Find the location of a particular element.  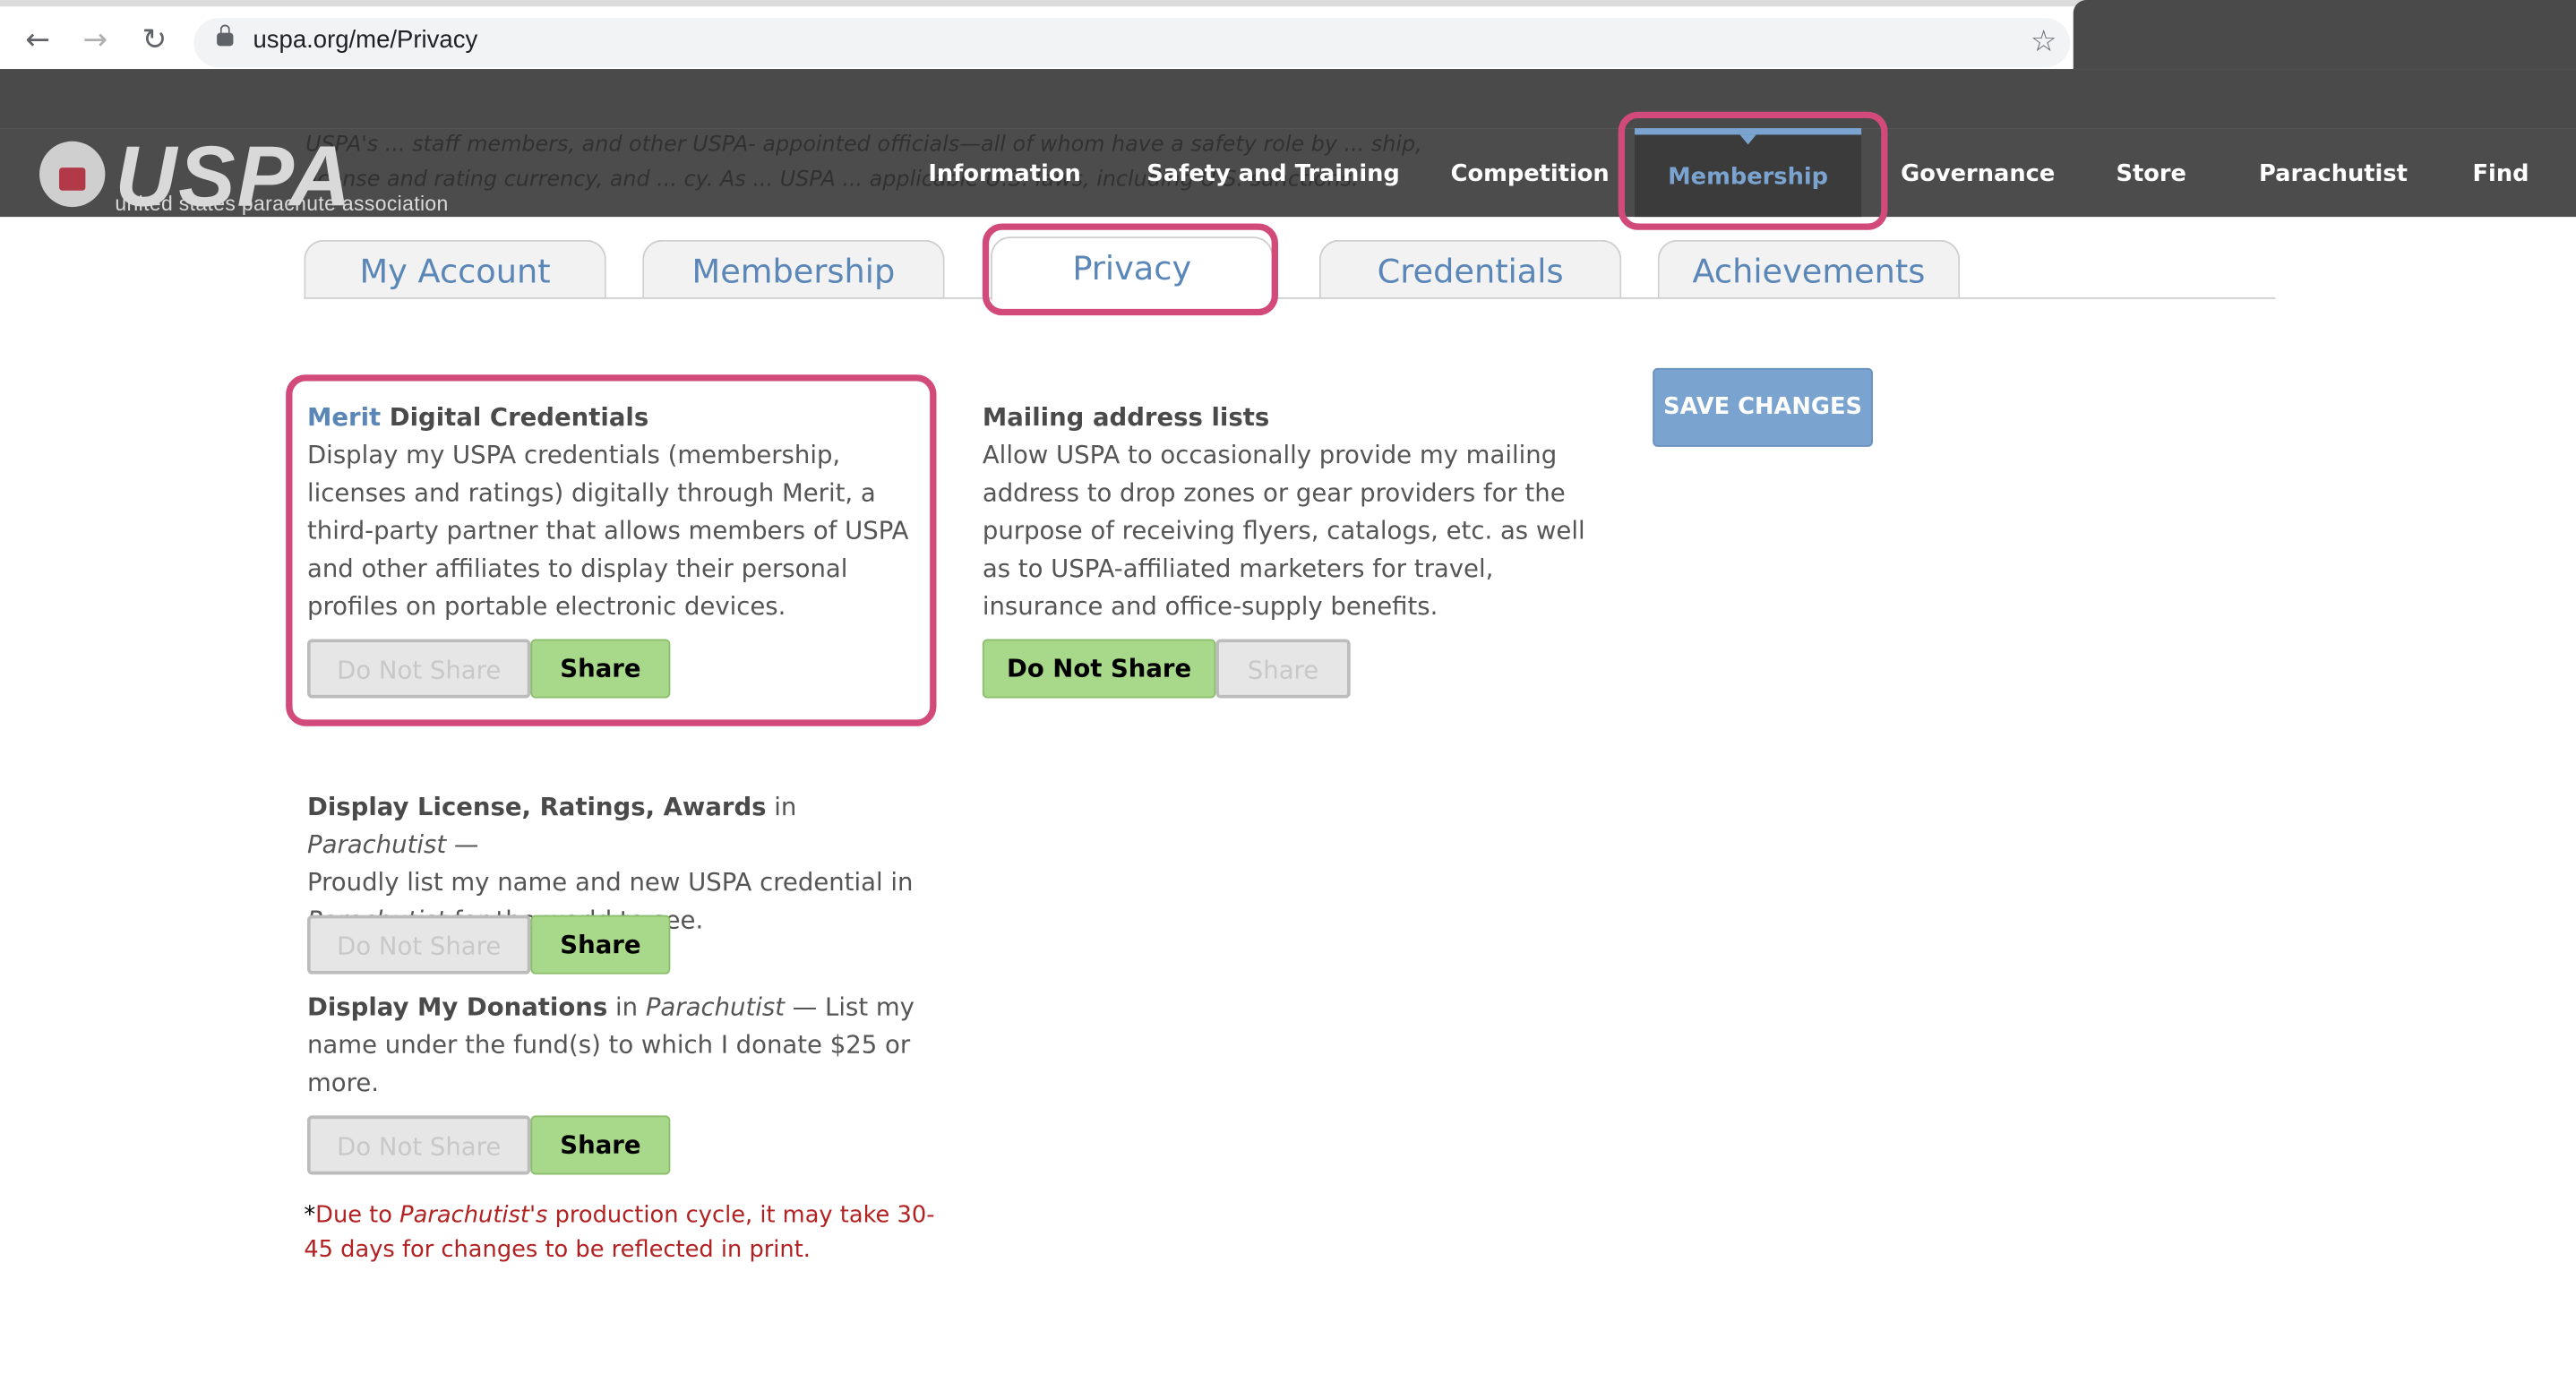

highlight-privacy-tab is located at coordinates (1130, 269).